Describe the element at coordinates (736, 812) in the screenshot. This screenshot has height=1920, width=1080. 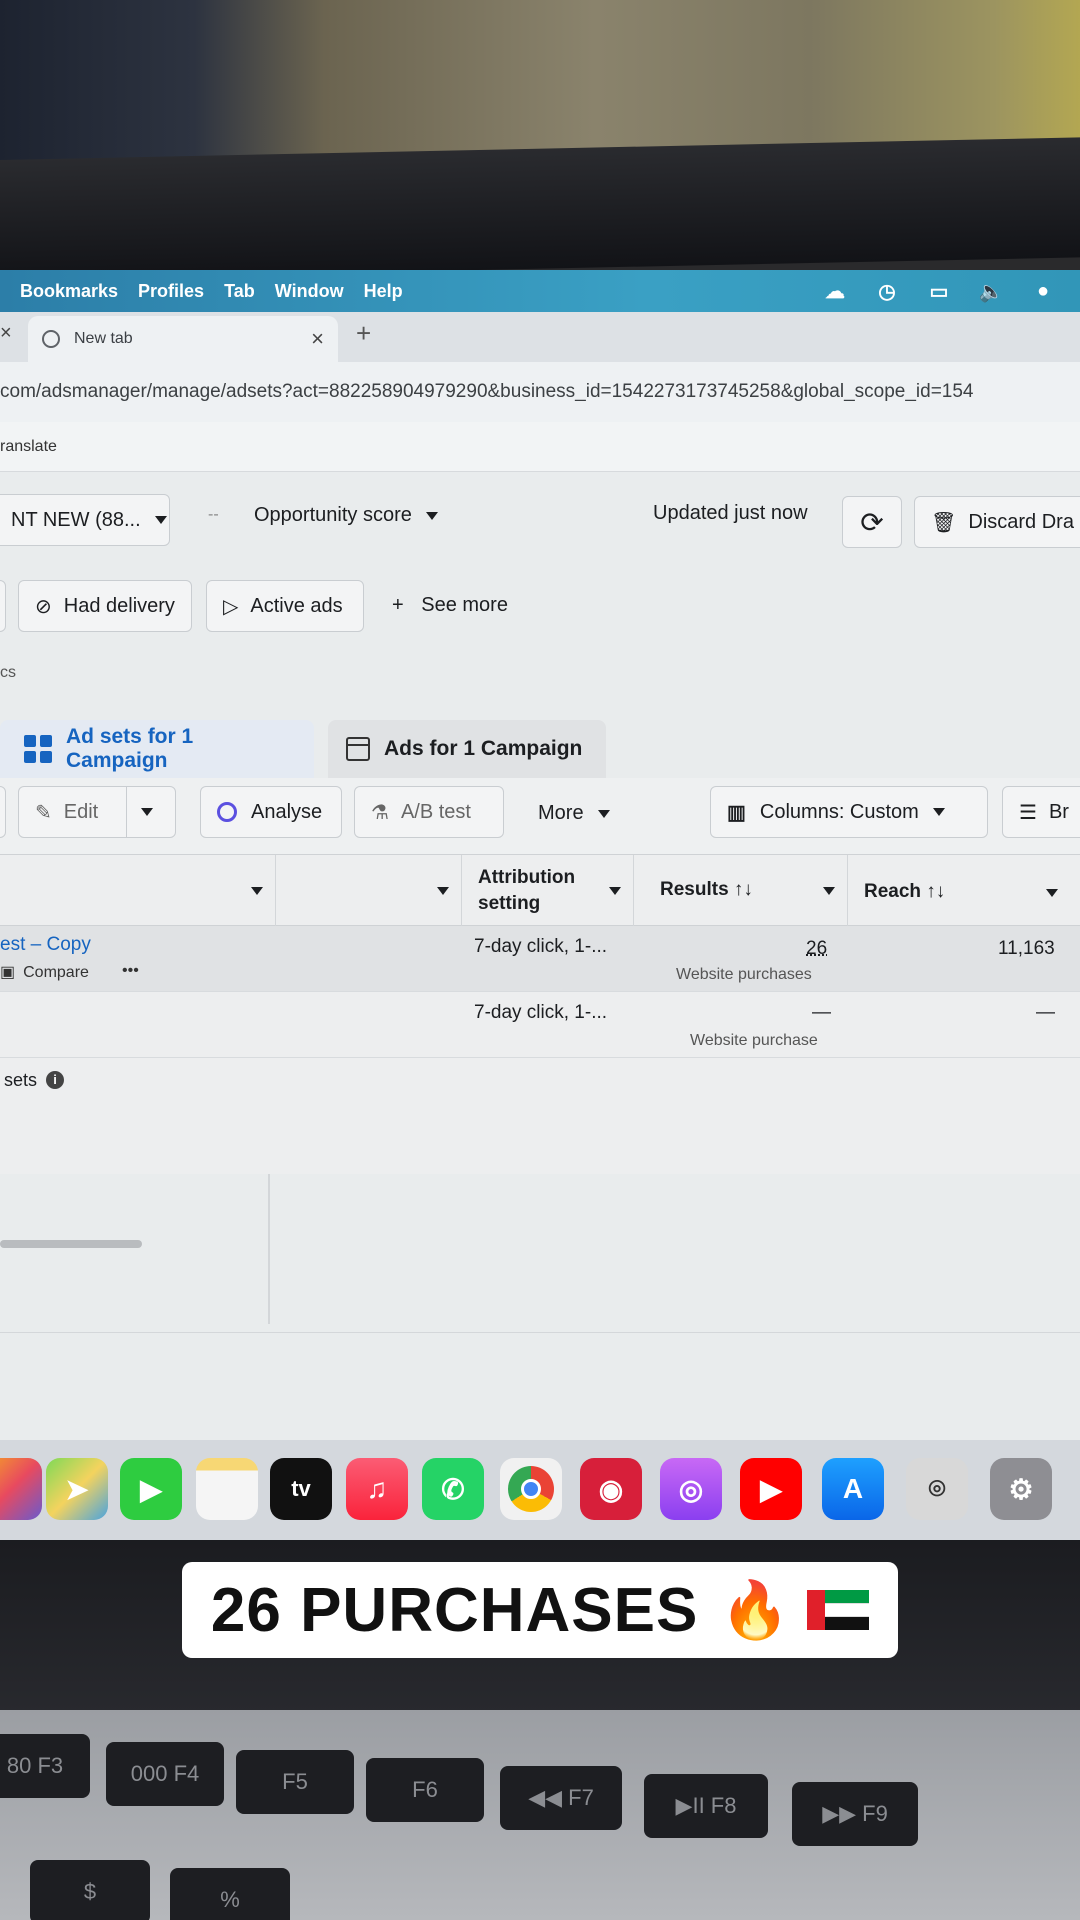
I see `columns-icon: ▥` at that location.